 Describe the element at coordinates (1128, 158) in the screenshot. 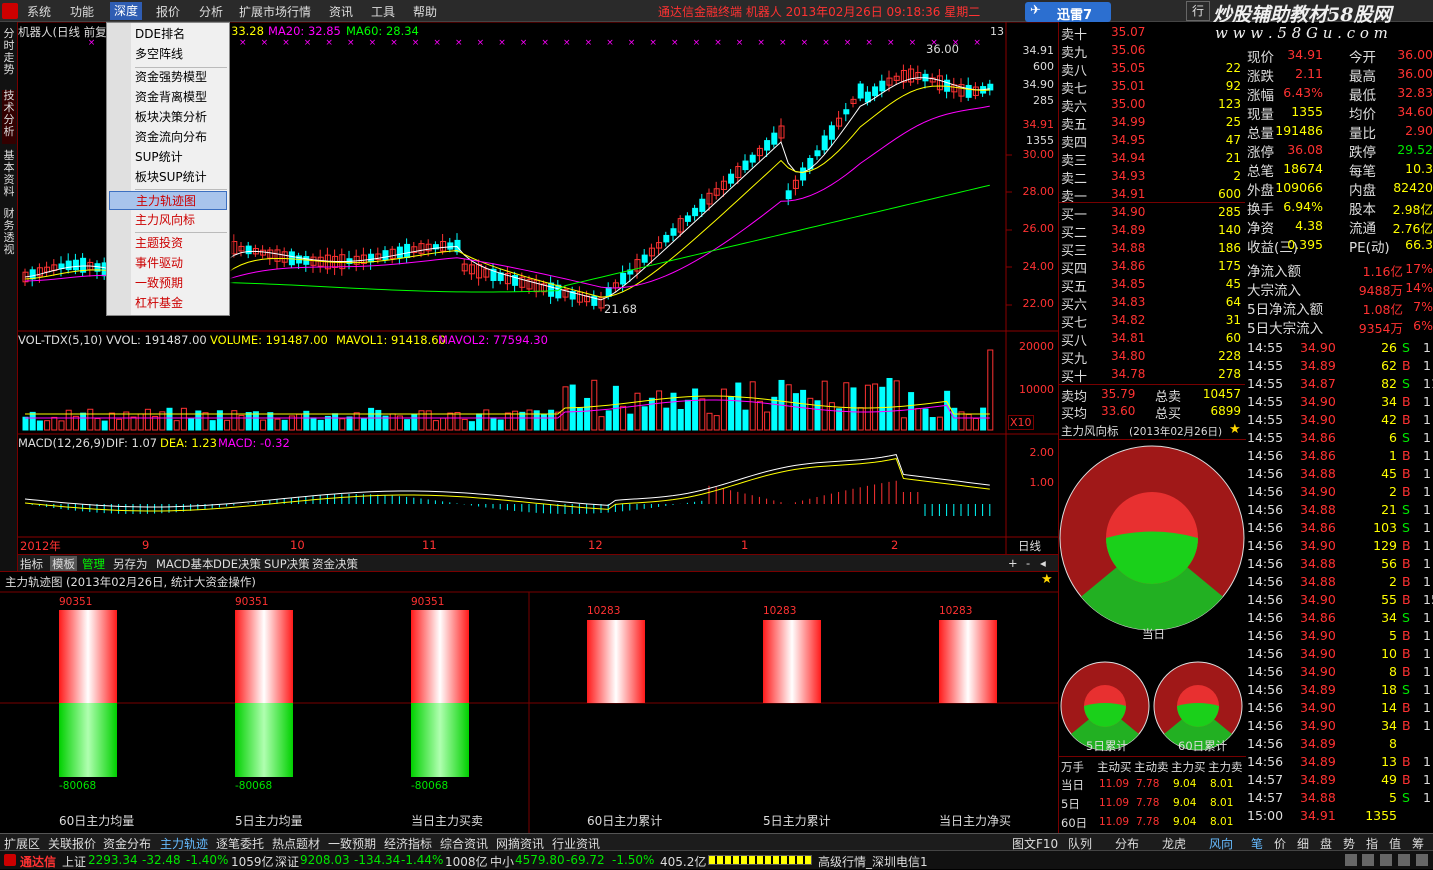

I see `ask-price: 34.94` at that location.